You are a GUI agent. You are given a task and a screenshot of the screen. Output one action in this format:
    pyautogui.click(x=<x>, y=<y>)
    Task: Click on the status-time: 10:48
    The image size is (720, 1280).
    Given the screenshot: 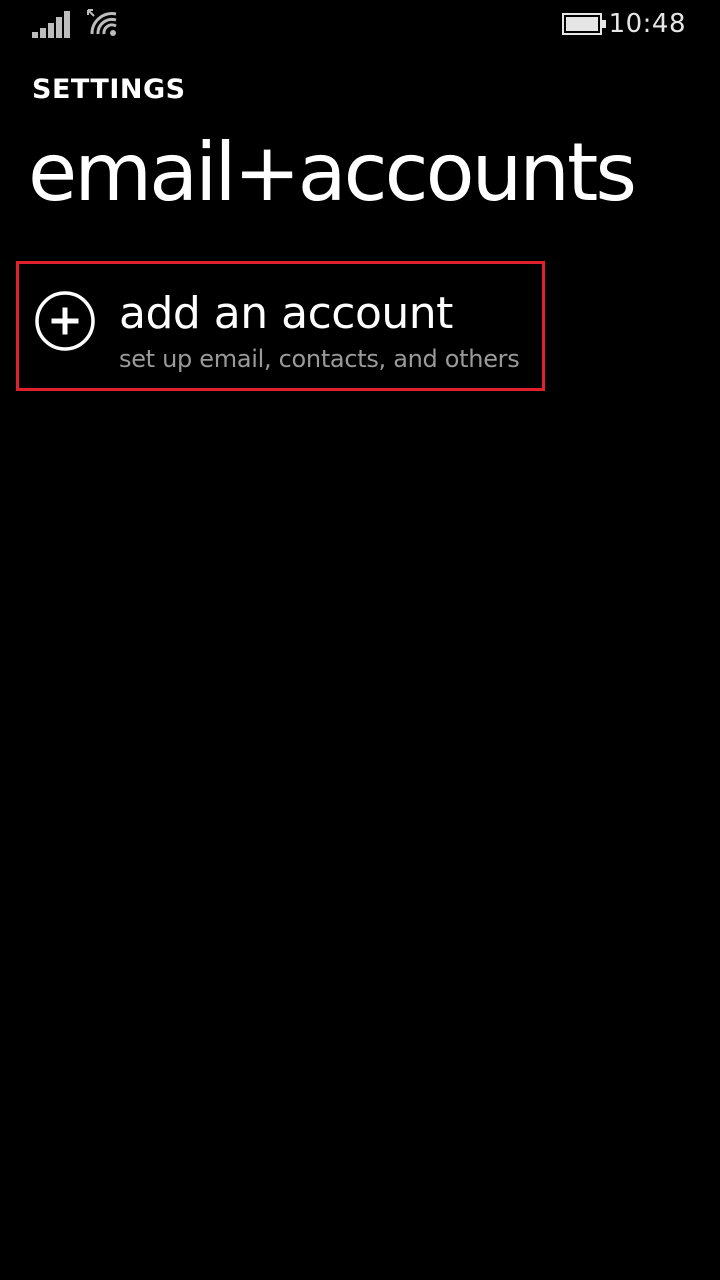 What is the action you would take?
    pyautogui.click(x=647, y=24)
    